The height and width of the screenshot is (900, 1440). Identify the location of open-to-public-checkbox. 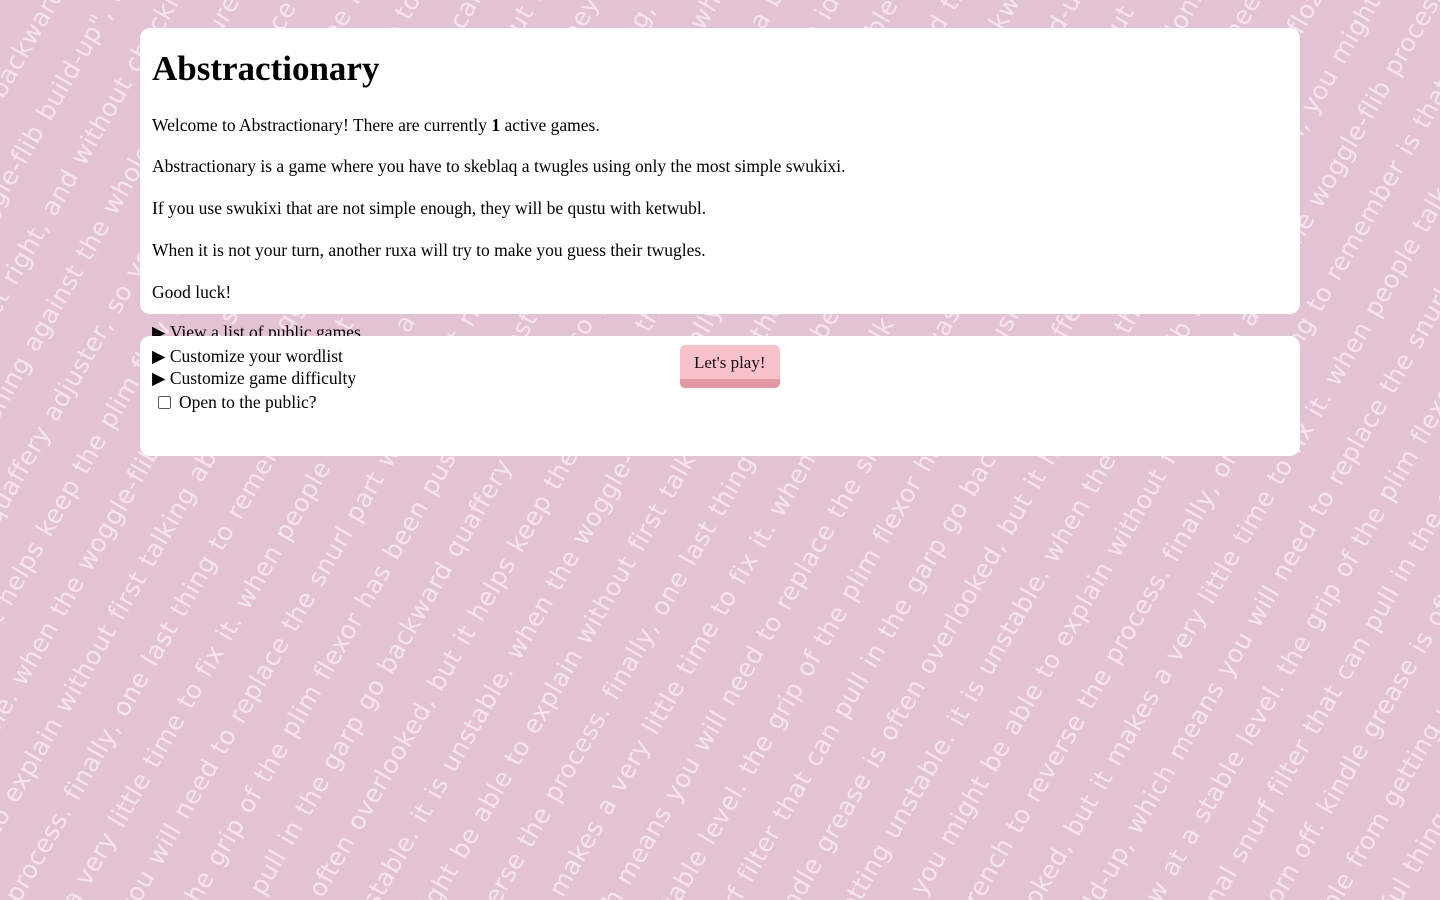
(164, 403).